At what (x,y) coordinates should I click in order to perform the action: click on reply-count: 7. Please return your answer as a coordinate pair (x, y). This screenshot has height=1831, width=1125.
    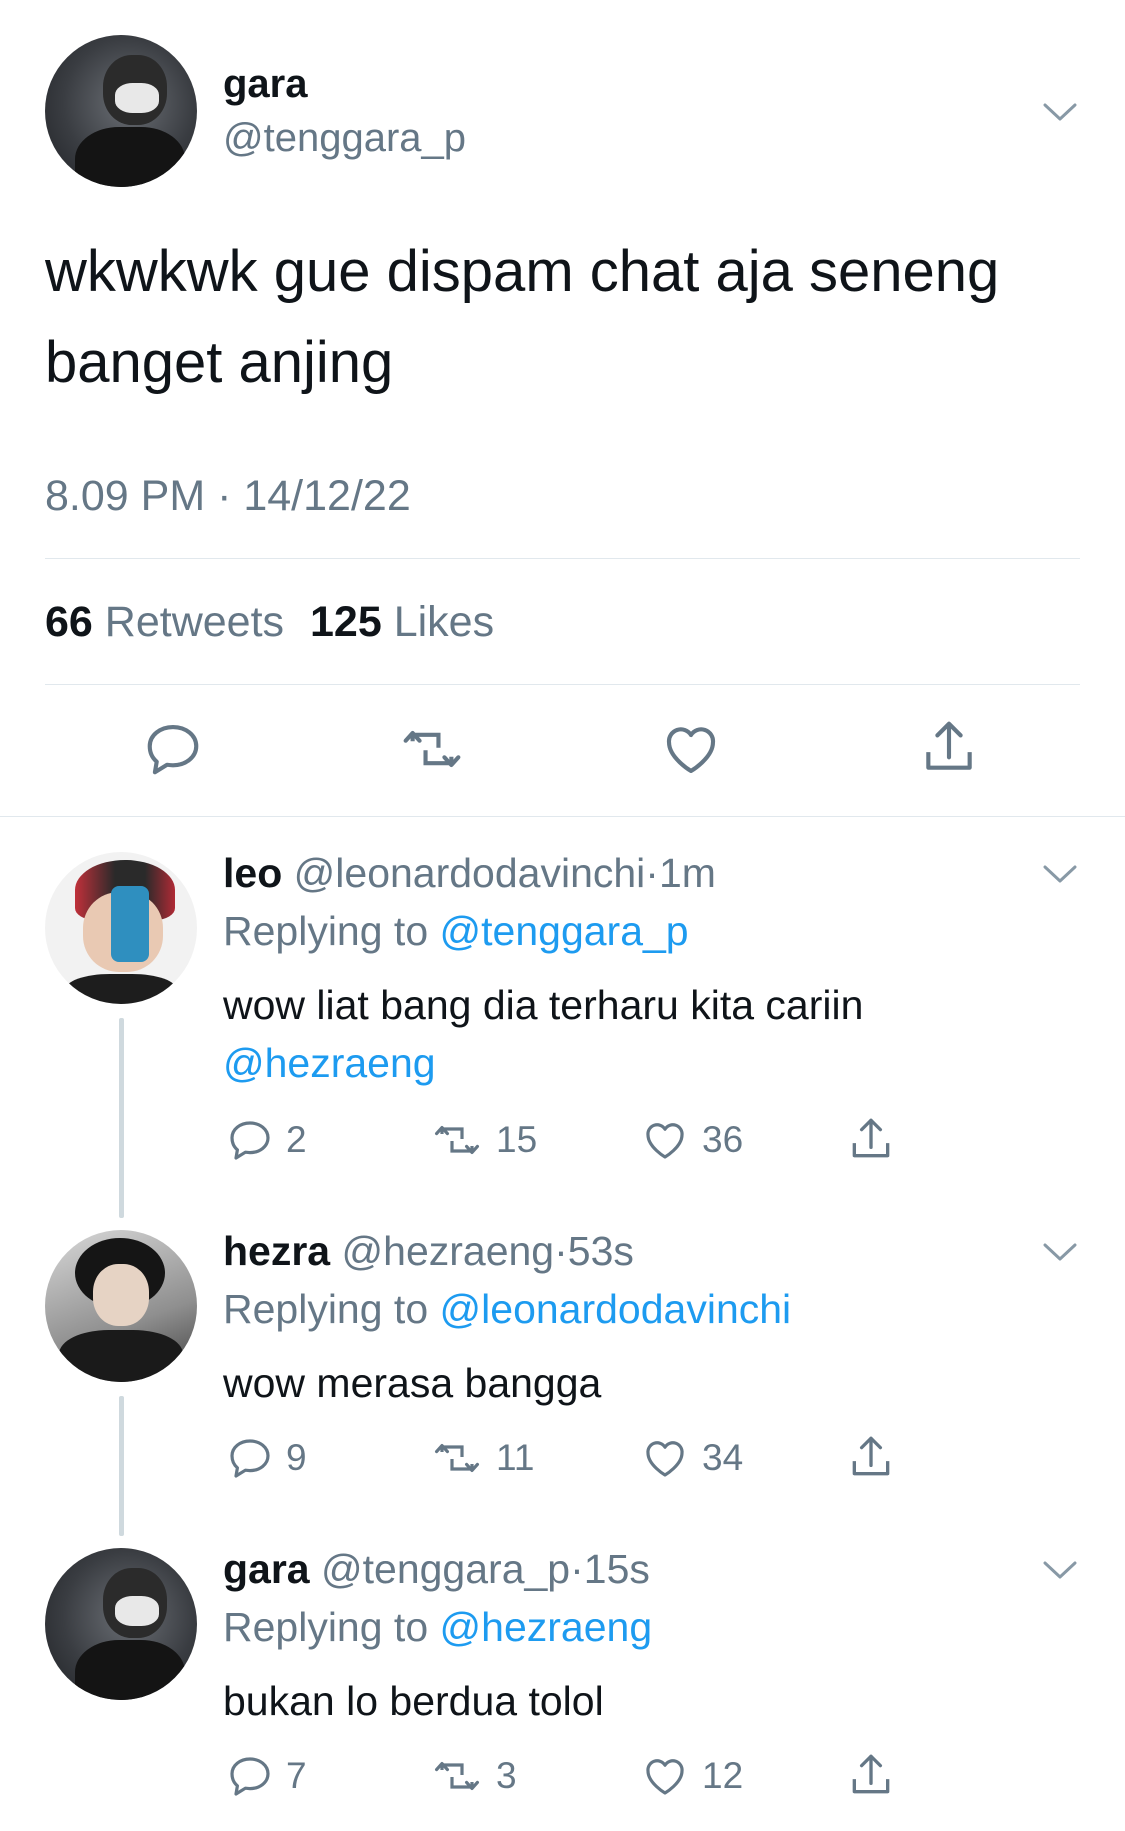
    Looking at the image, I should click on (296, 1775).